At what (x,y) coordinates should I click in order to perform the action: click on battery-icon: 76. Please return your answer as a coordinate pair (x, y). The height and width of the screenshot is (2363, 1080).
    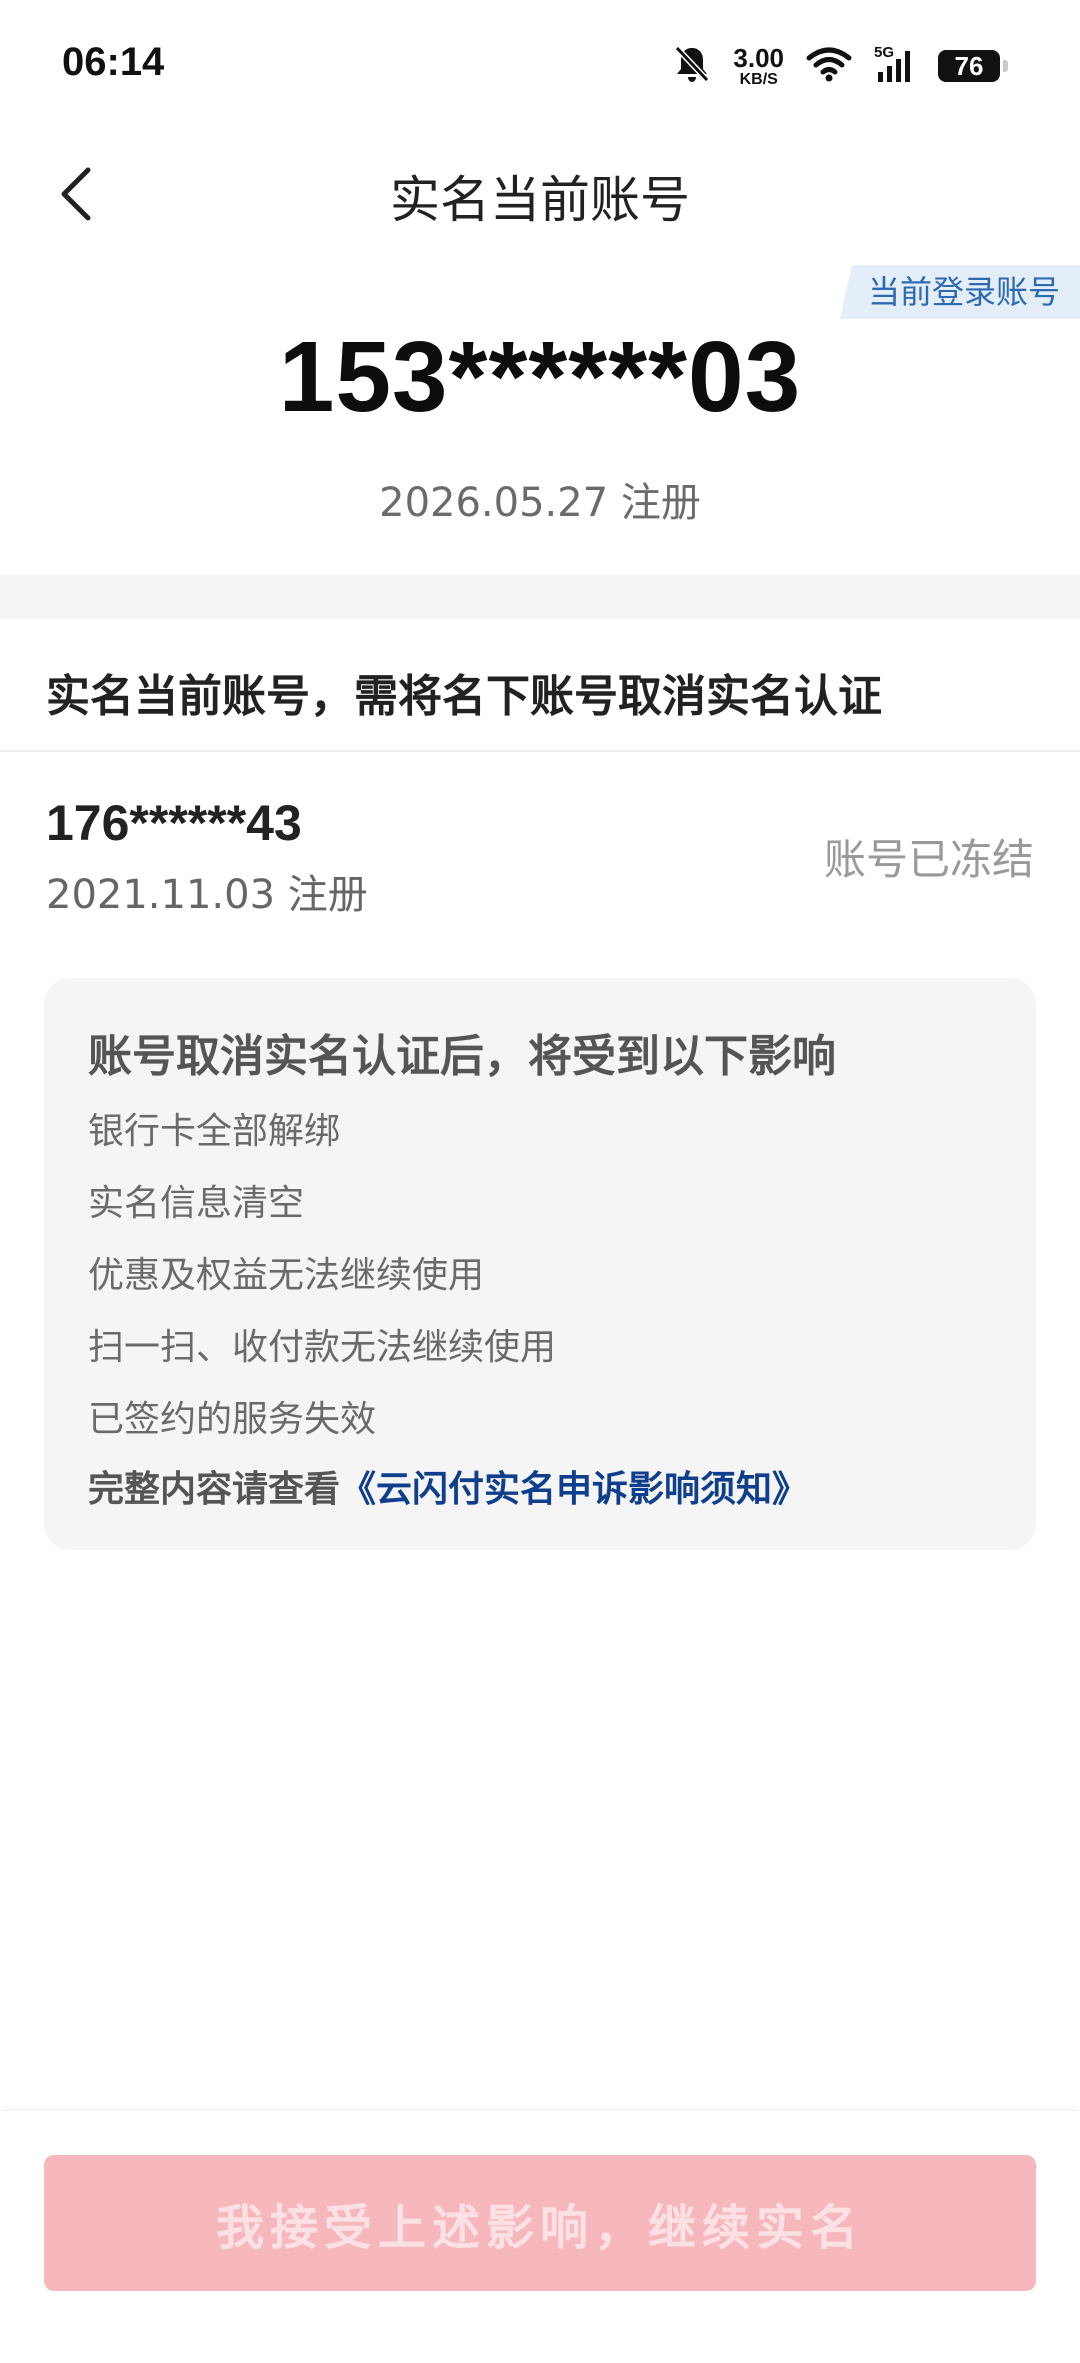
    Looking at the image, I should click on (973, 66).